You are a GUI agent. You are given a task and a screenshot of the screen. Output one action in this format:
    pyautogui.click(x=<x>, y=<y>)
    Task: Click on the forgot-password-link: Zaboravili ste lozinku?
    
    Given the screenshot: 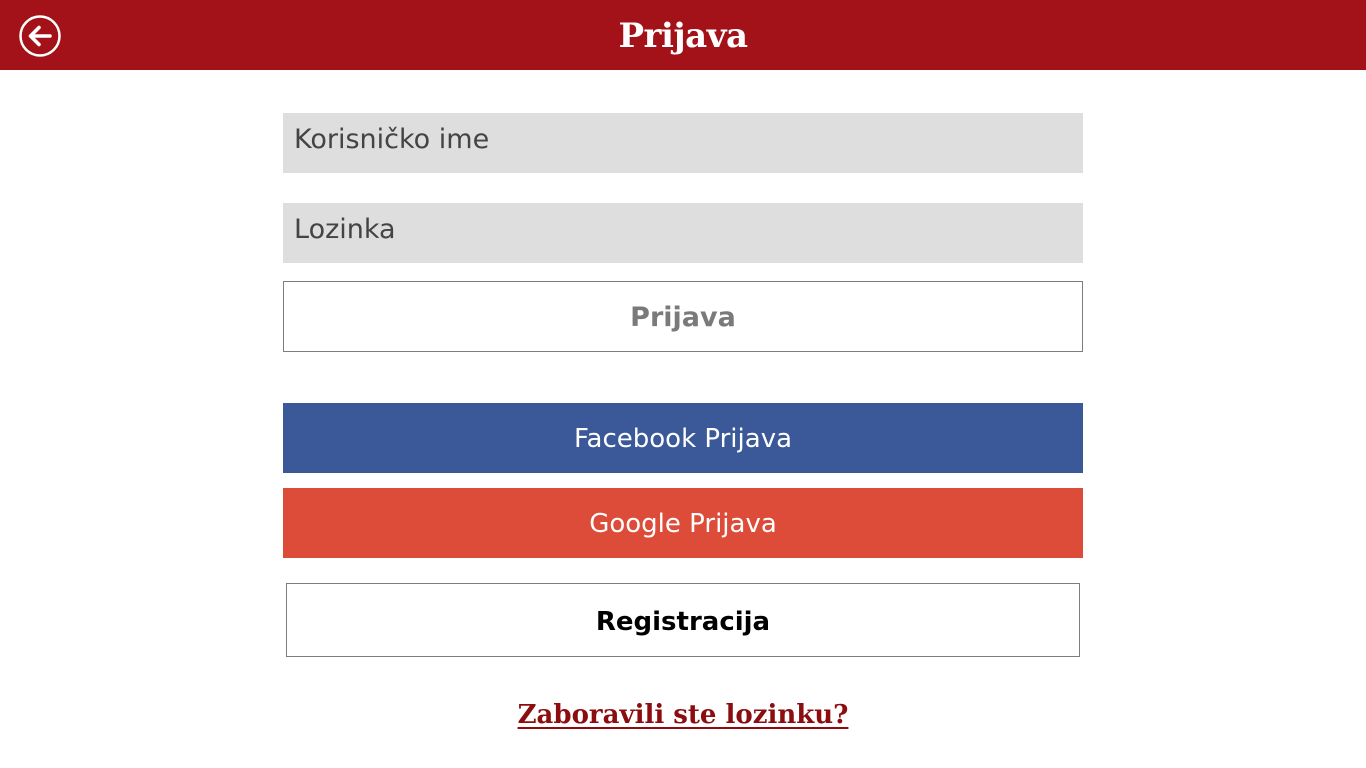 What is the action you would take?
    pyautogui.click(x=683, y=715)
    